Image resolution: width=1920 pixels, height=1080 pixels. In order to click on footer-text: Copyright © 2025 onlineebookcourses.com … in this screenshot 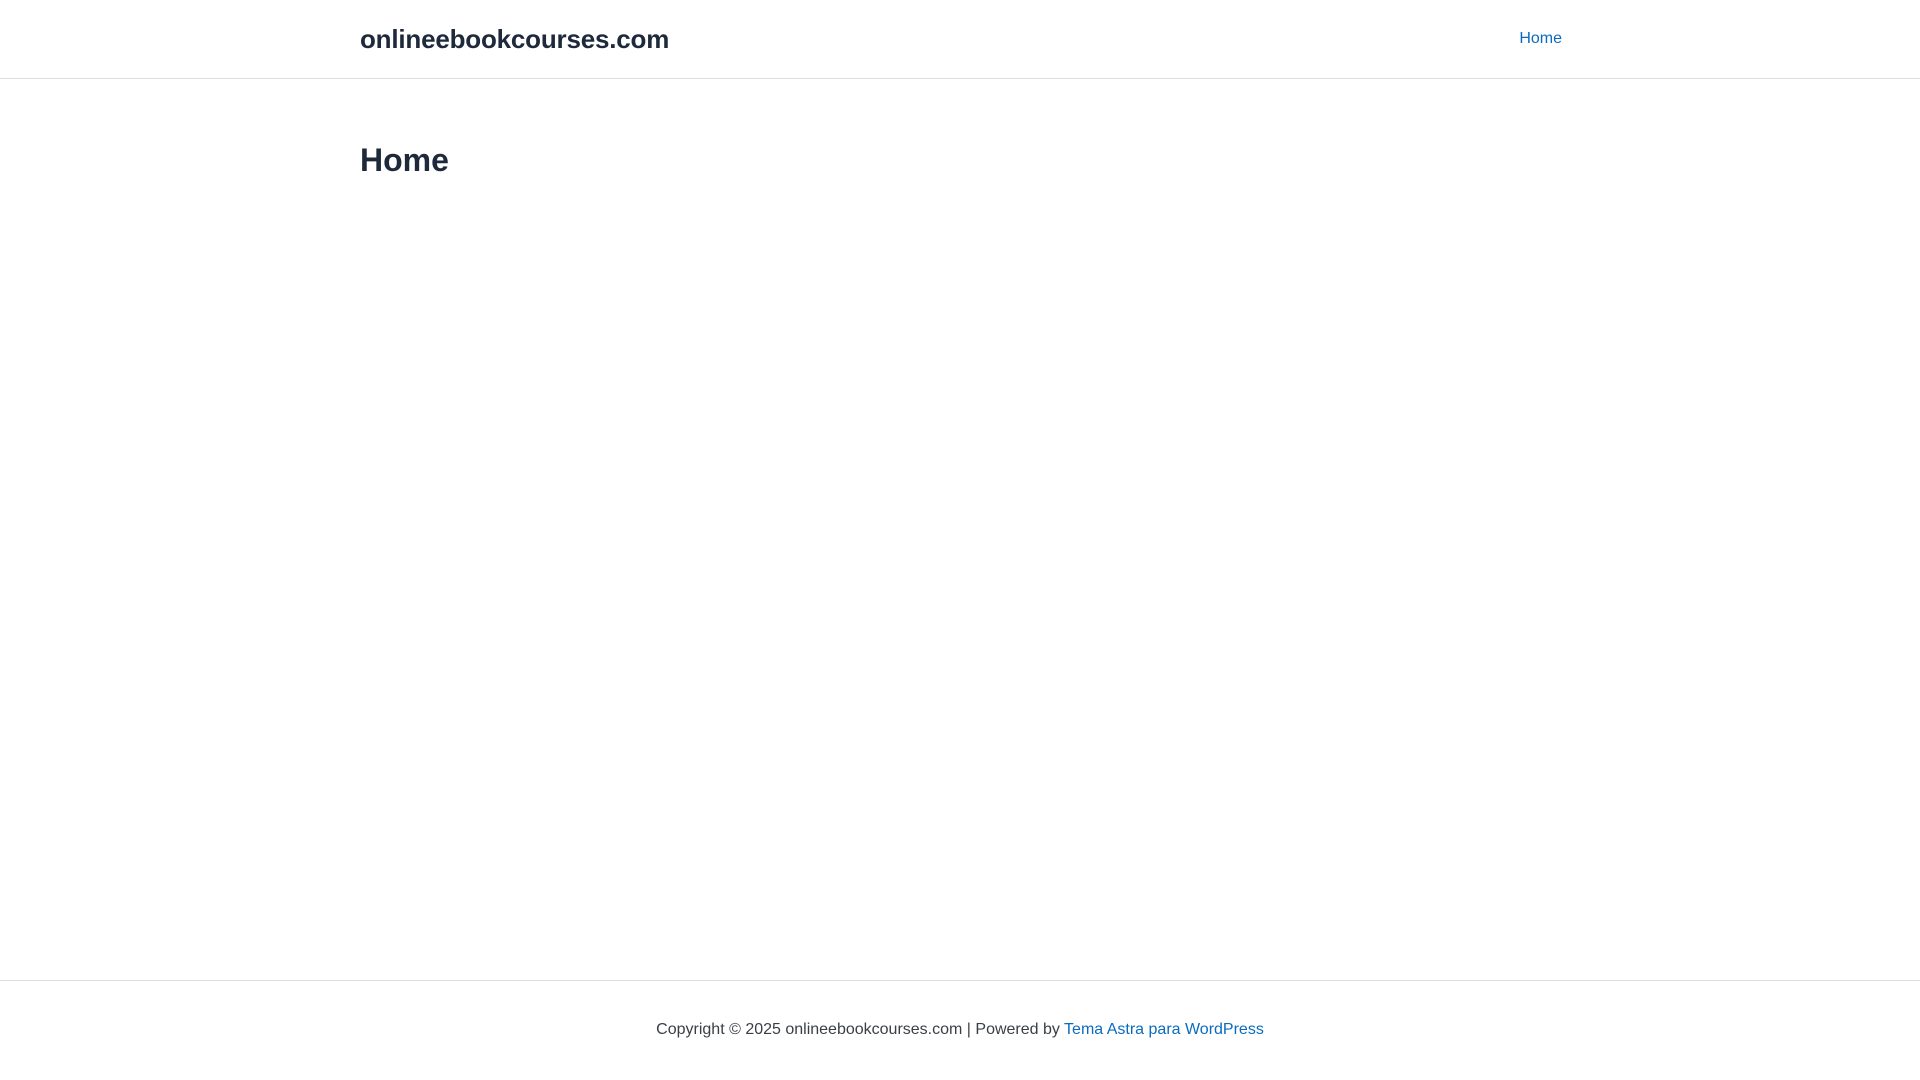, I will do `click(960, 1030)`.